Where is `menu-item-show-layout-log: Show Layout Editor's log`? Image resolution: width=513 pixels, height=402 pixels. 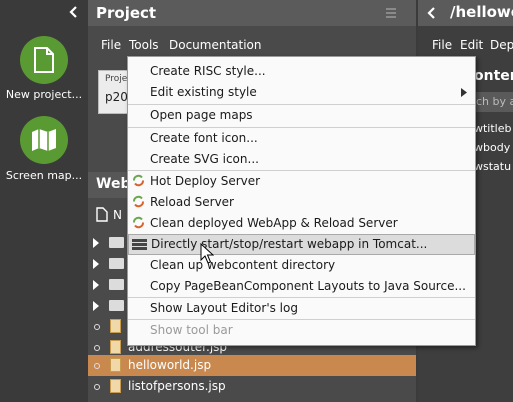 menu-item-show-layout-log: Show Layout Editor's log is located at coordinates (301, 308).